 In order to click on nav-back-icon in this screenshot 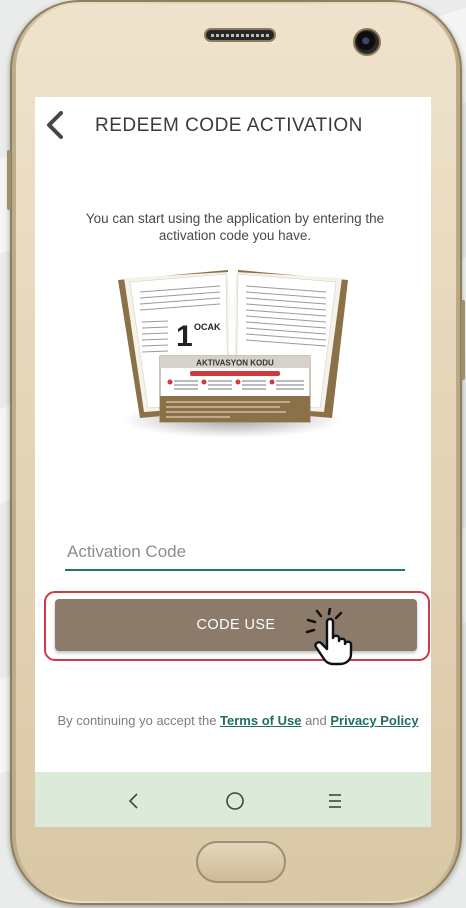, I will do `click(134, 801)`.